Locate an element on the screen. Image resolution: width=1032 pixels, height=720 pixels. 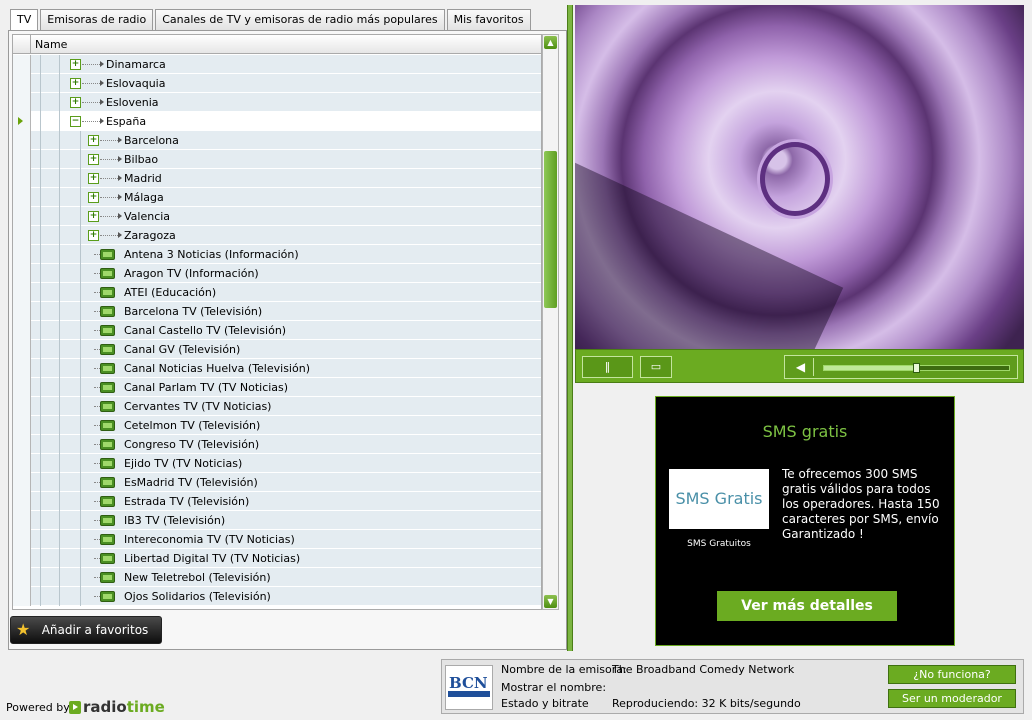
pause-icon: ‖ is located at coordinates (607, 366).